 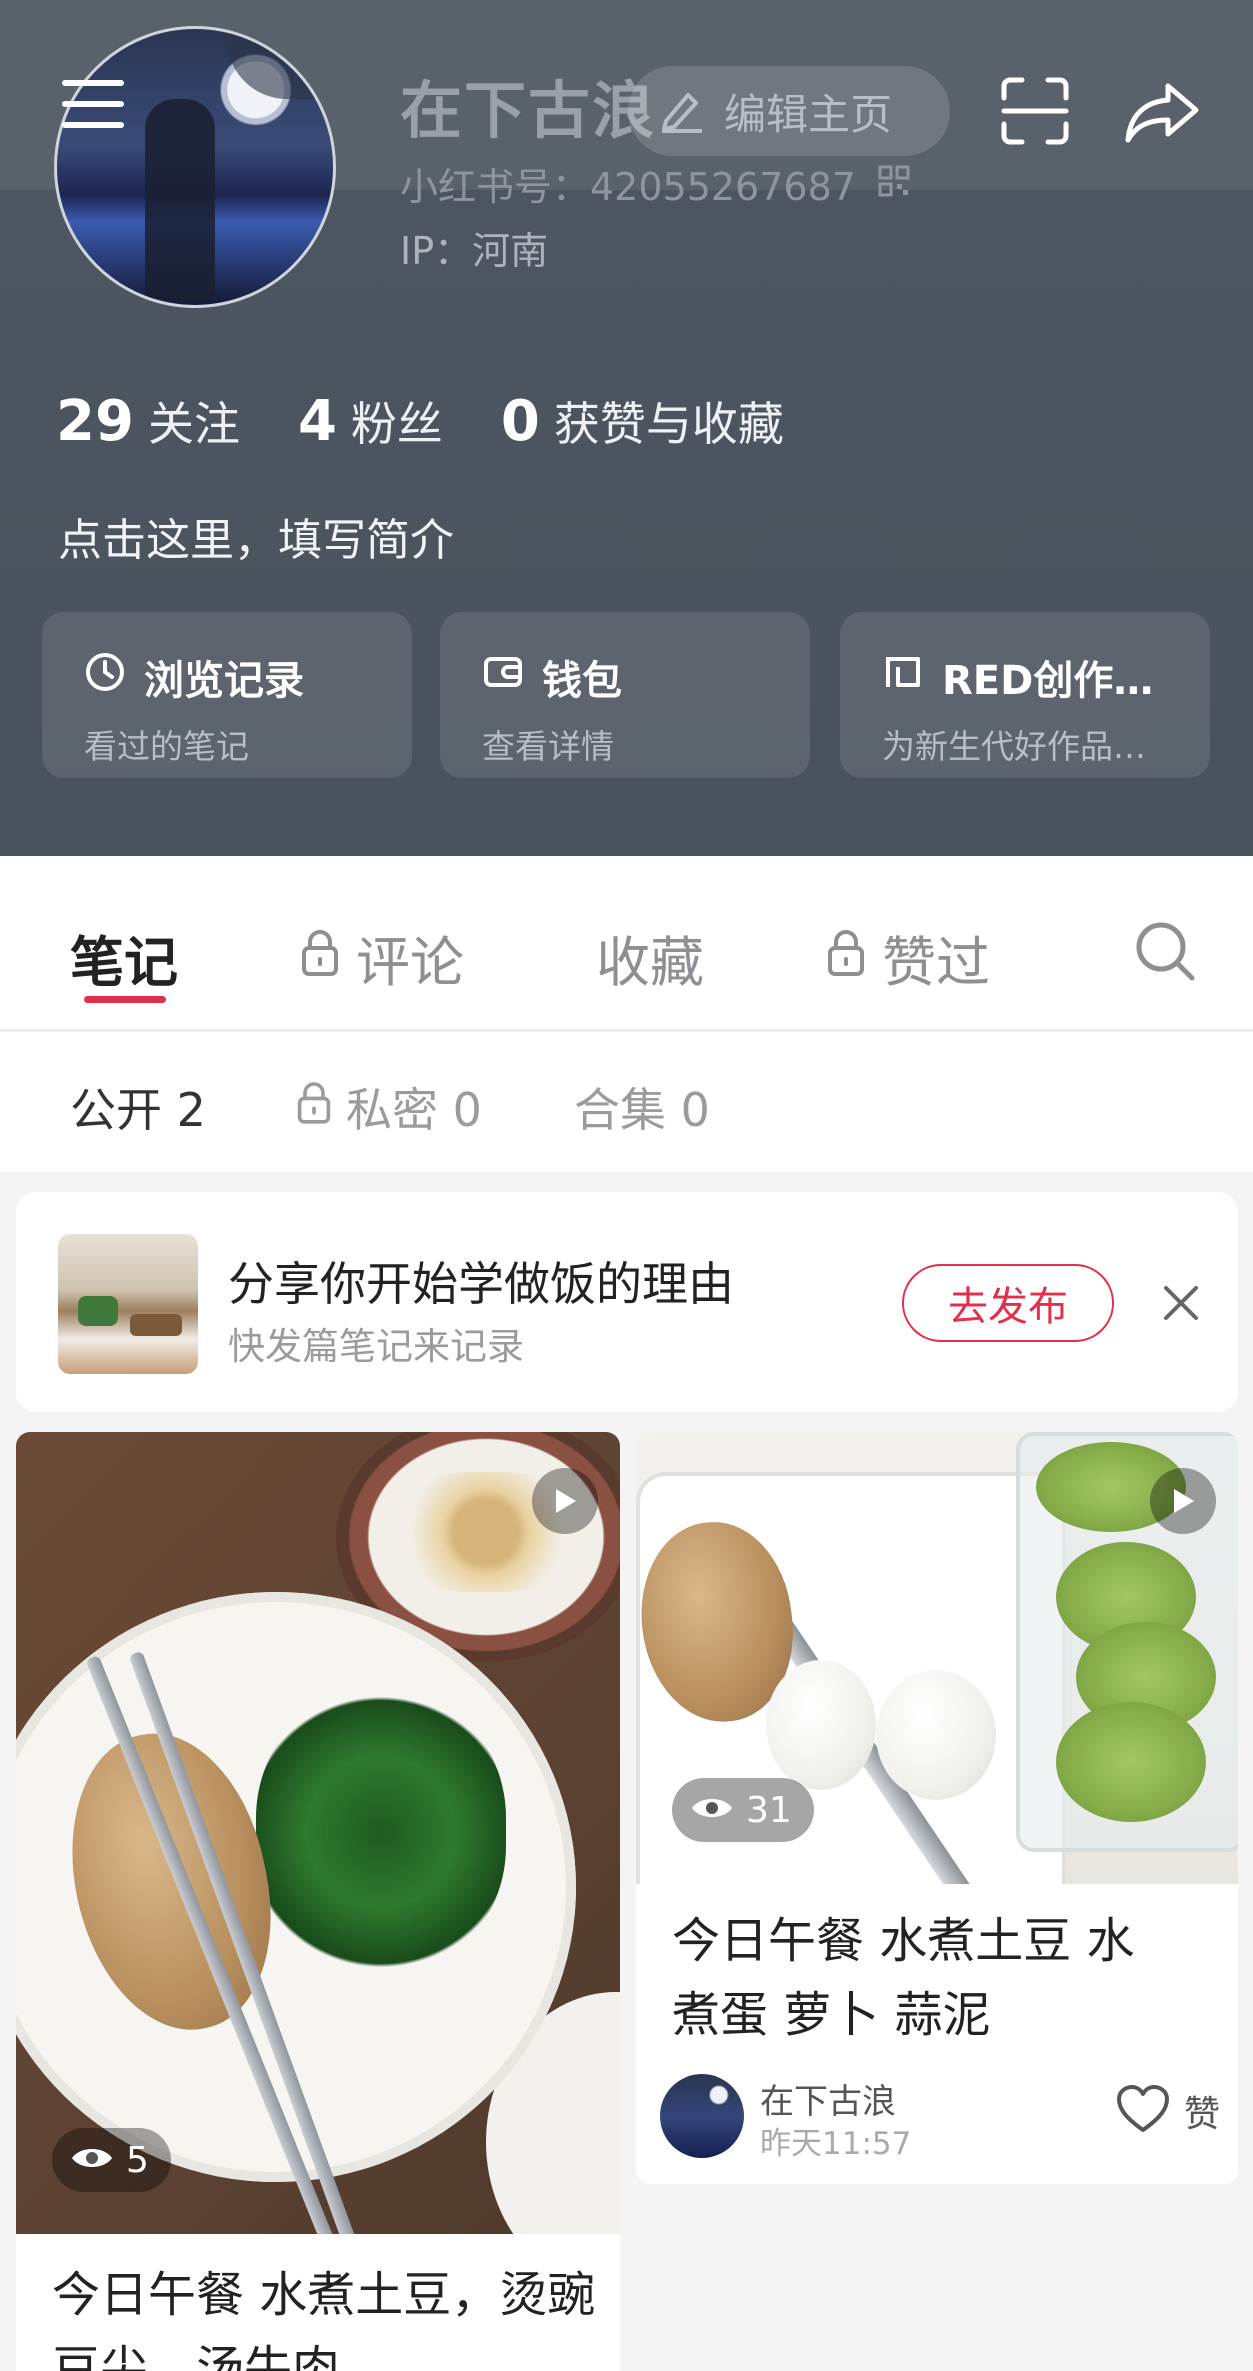 I want to click on close-icon, so click(x=1181, y=1303).